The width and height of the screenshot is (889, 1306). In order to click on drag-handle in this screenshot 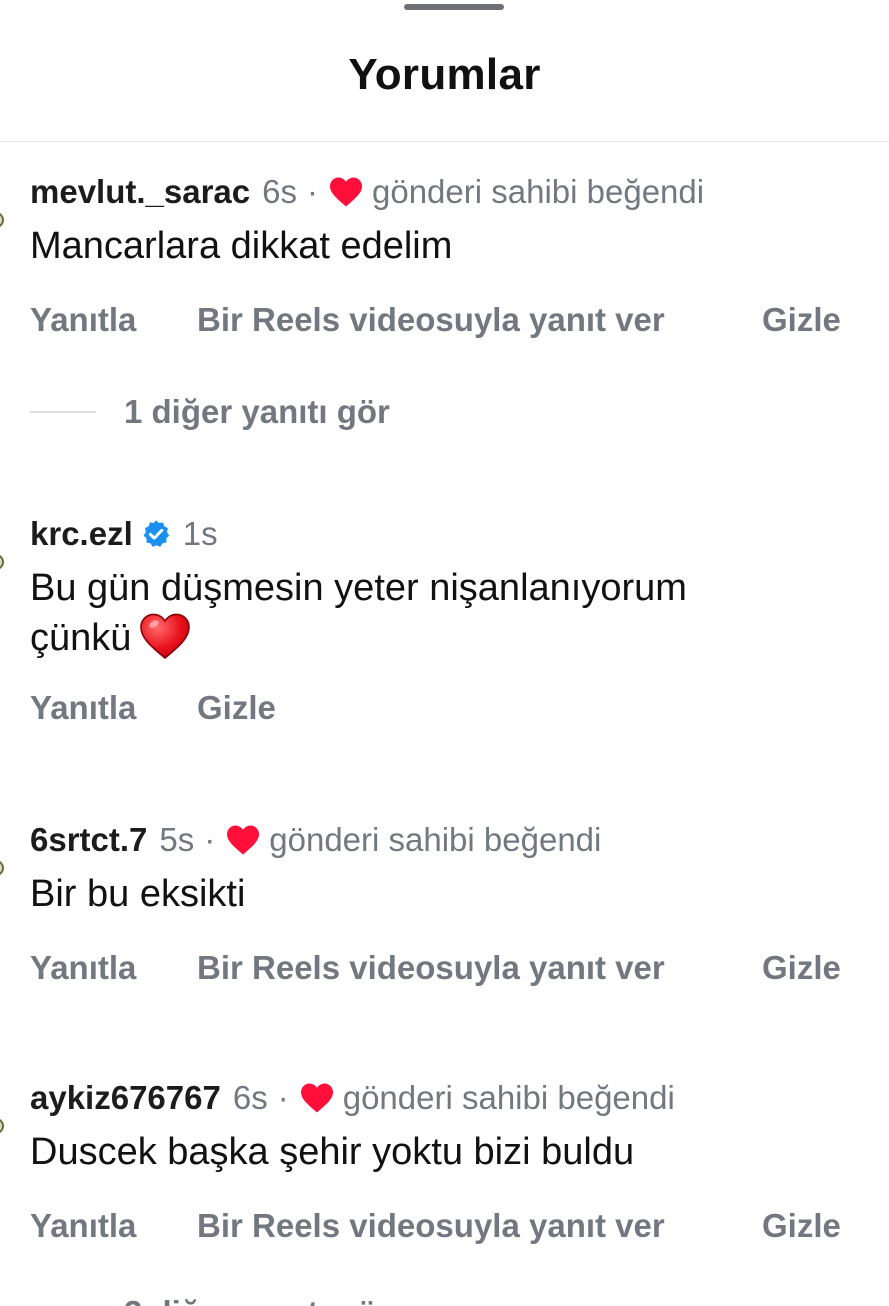, I will do `click(454, 7)`.